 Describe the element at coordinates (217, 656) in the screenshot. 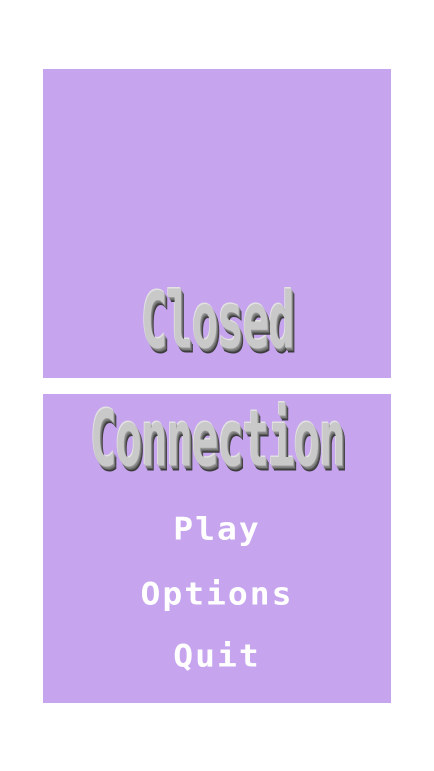

I see `quit-button: Quit` at that location.